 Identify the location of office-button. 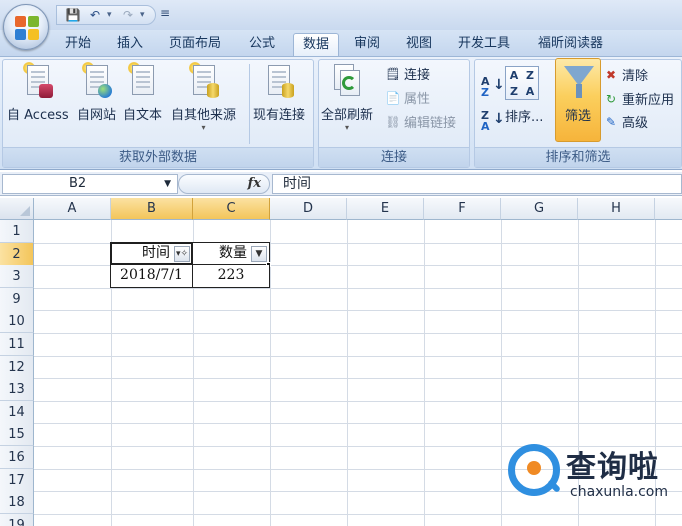
(26, 27).